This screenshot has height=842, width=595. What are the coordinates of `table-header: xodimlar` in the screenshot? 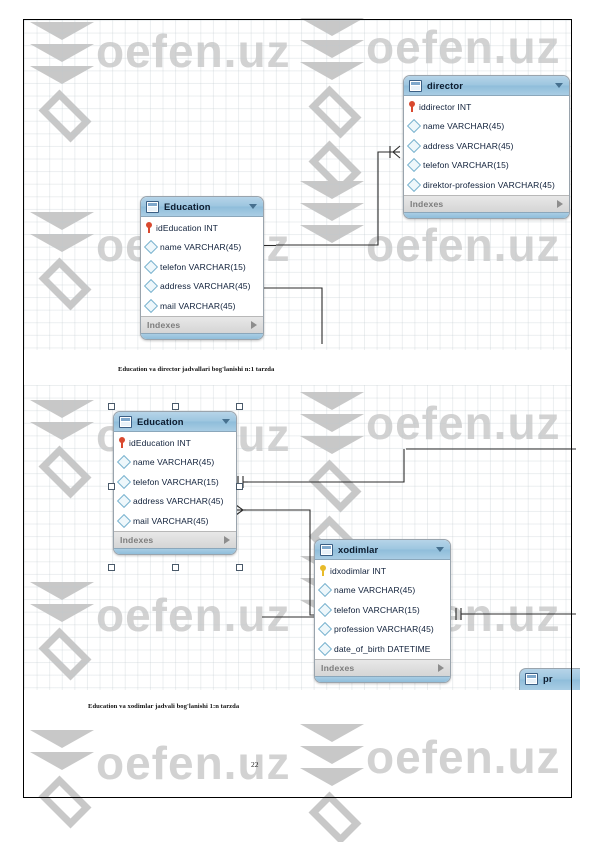 It's located at (382, 550).